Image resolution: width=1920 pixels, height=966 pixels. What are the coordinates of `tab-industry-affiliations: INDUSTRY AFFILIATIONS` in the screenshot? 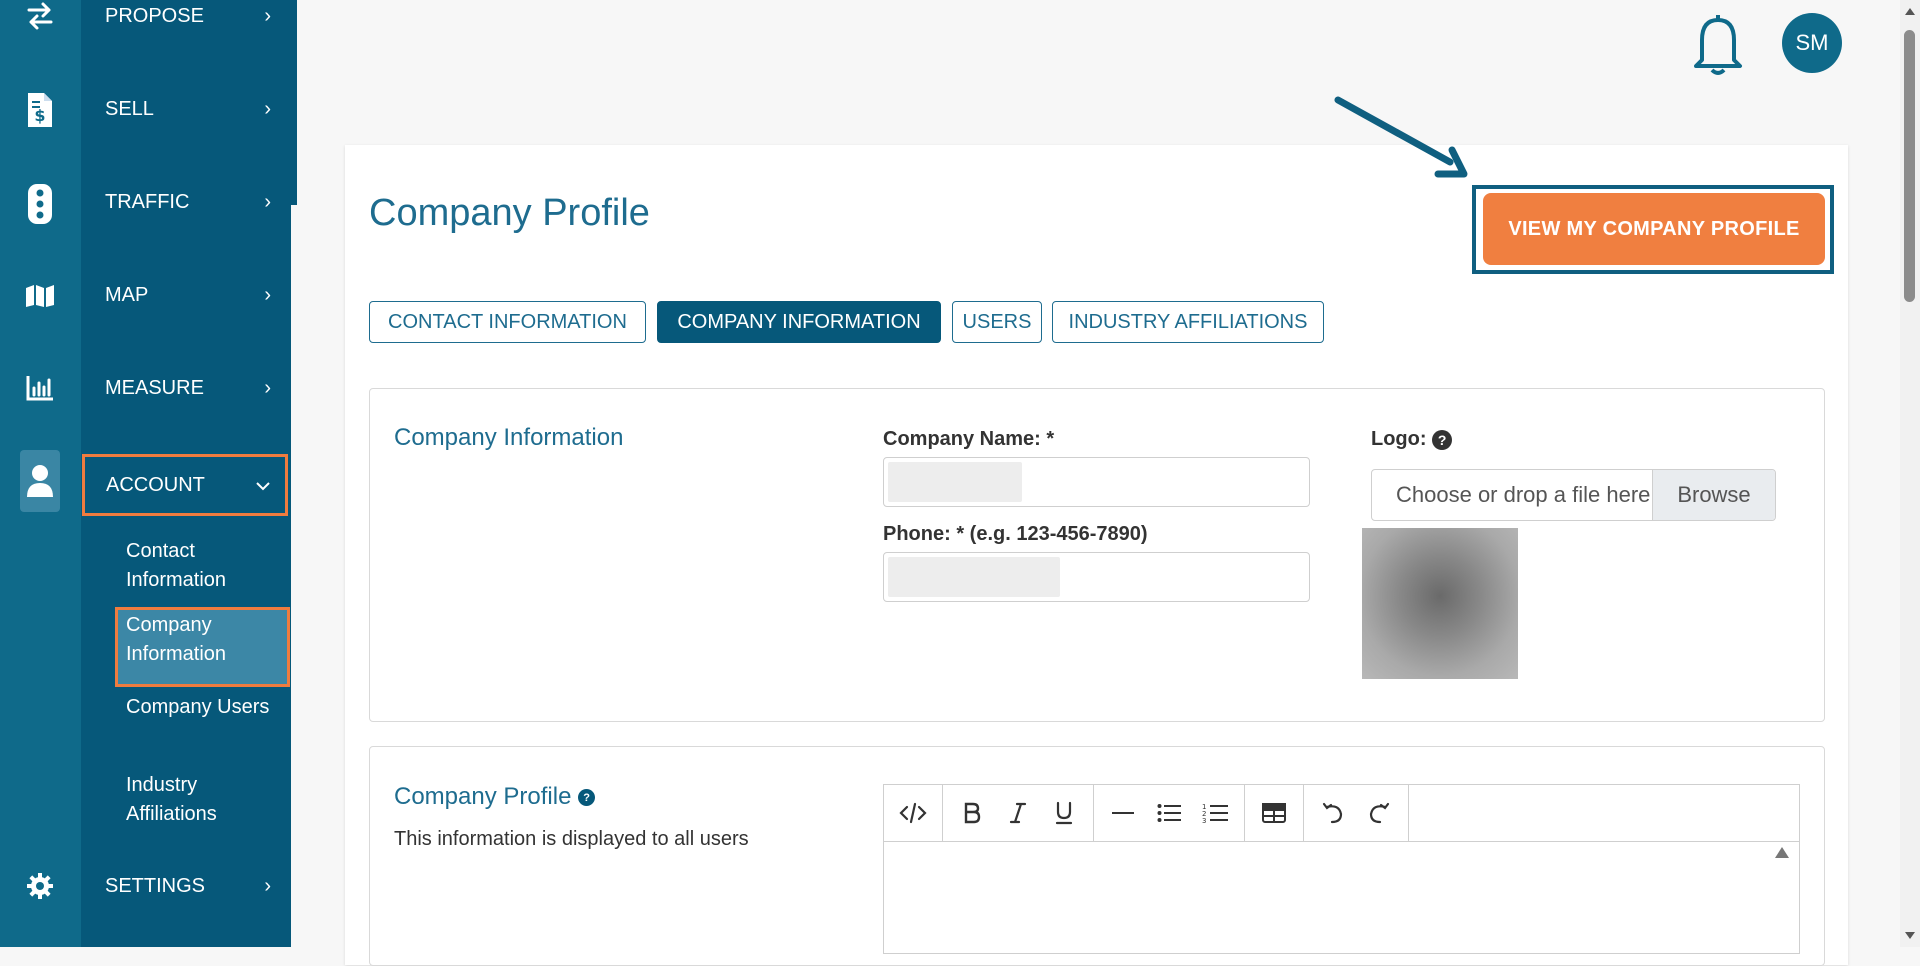 It's located at (1188, 322).